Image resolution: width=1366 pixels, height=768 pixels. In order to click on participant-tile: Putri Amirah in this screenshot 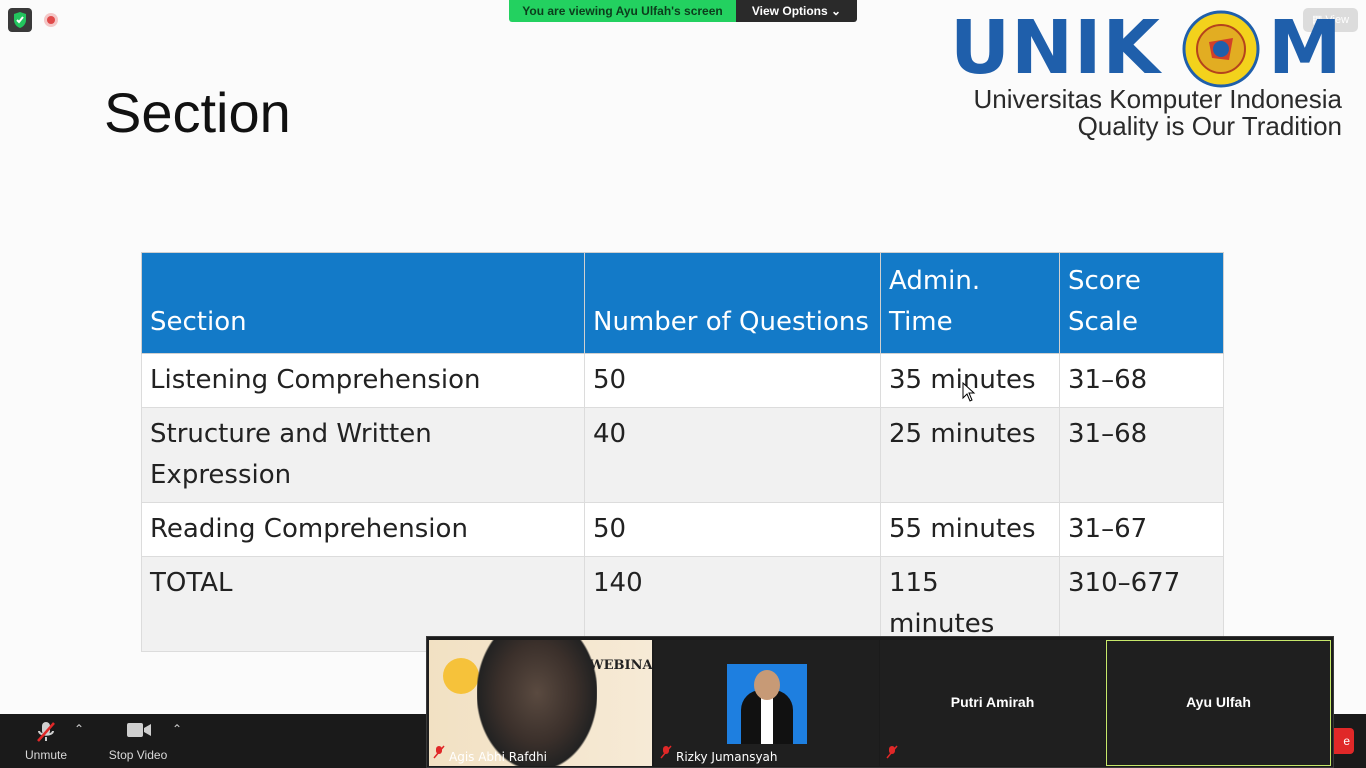, I will do `click(992, 703)`.